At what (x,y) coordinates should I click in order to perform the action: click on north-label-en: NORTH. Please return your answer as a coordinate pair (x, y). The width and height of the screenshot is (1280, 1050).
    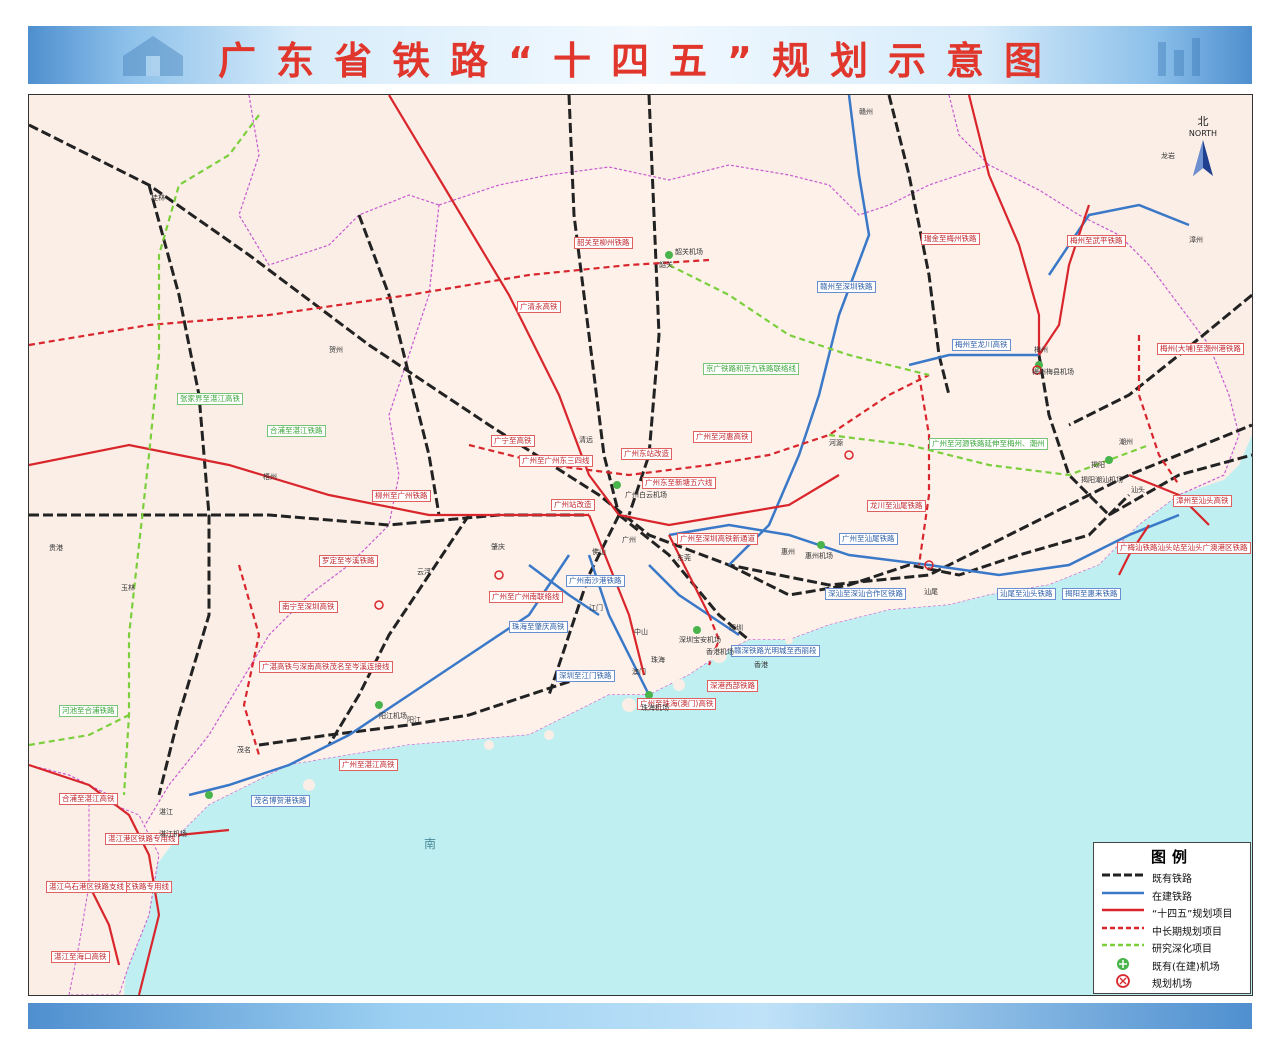
    Looking at the image, I should click on (1203, 133).